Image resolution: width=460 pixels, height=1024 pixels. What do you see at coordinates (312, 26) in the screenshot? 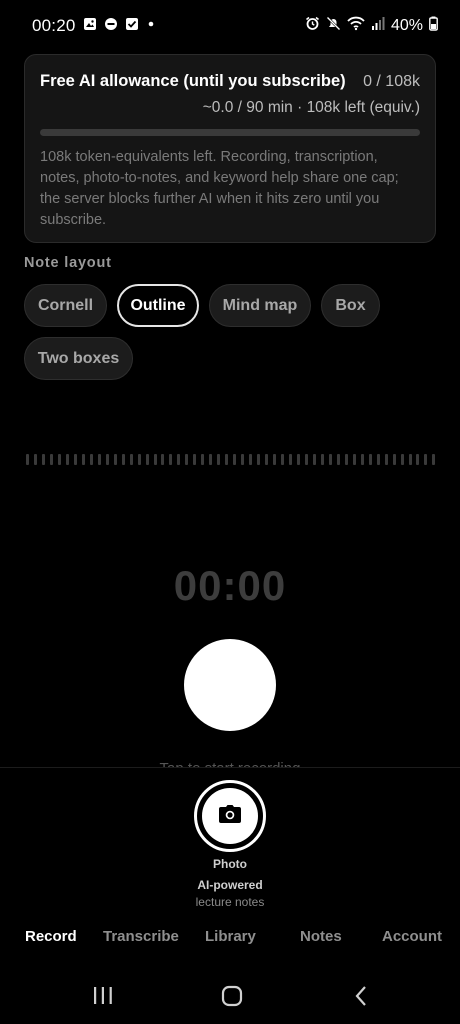
I see `alarm-icon` at bounding box center [312, 26].